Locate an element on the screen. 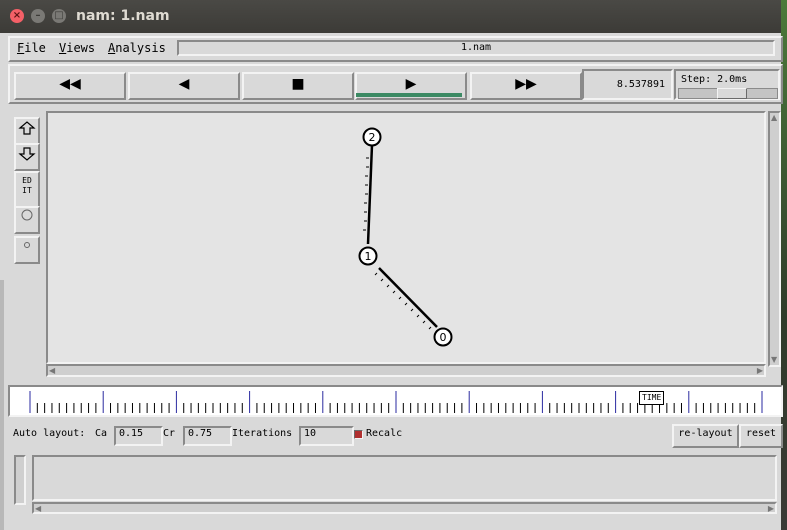 This screenshot has height=530, width=787. edit-label-line2: IT is located at coordinates (27, 190).